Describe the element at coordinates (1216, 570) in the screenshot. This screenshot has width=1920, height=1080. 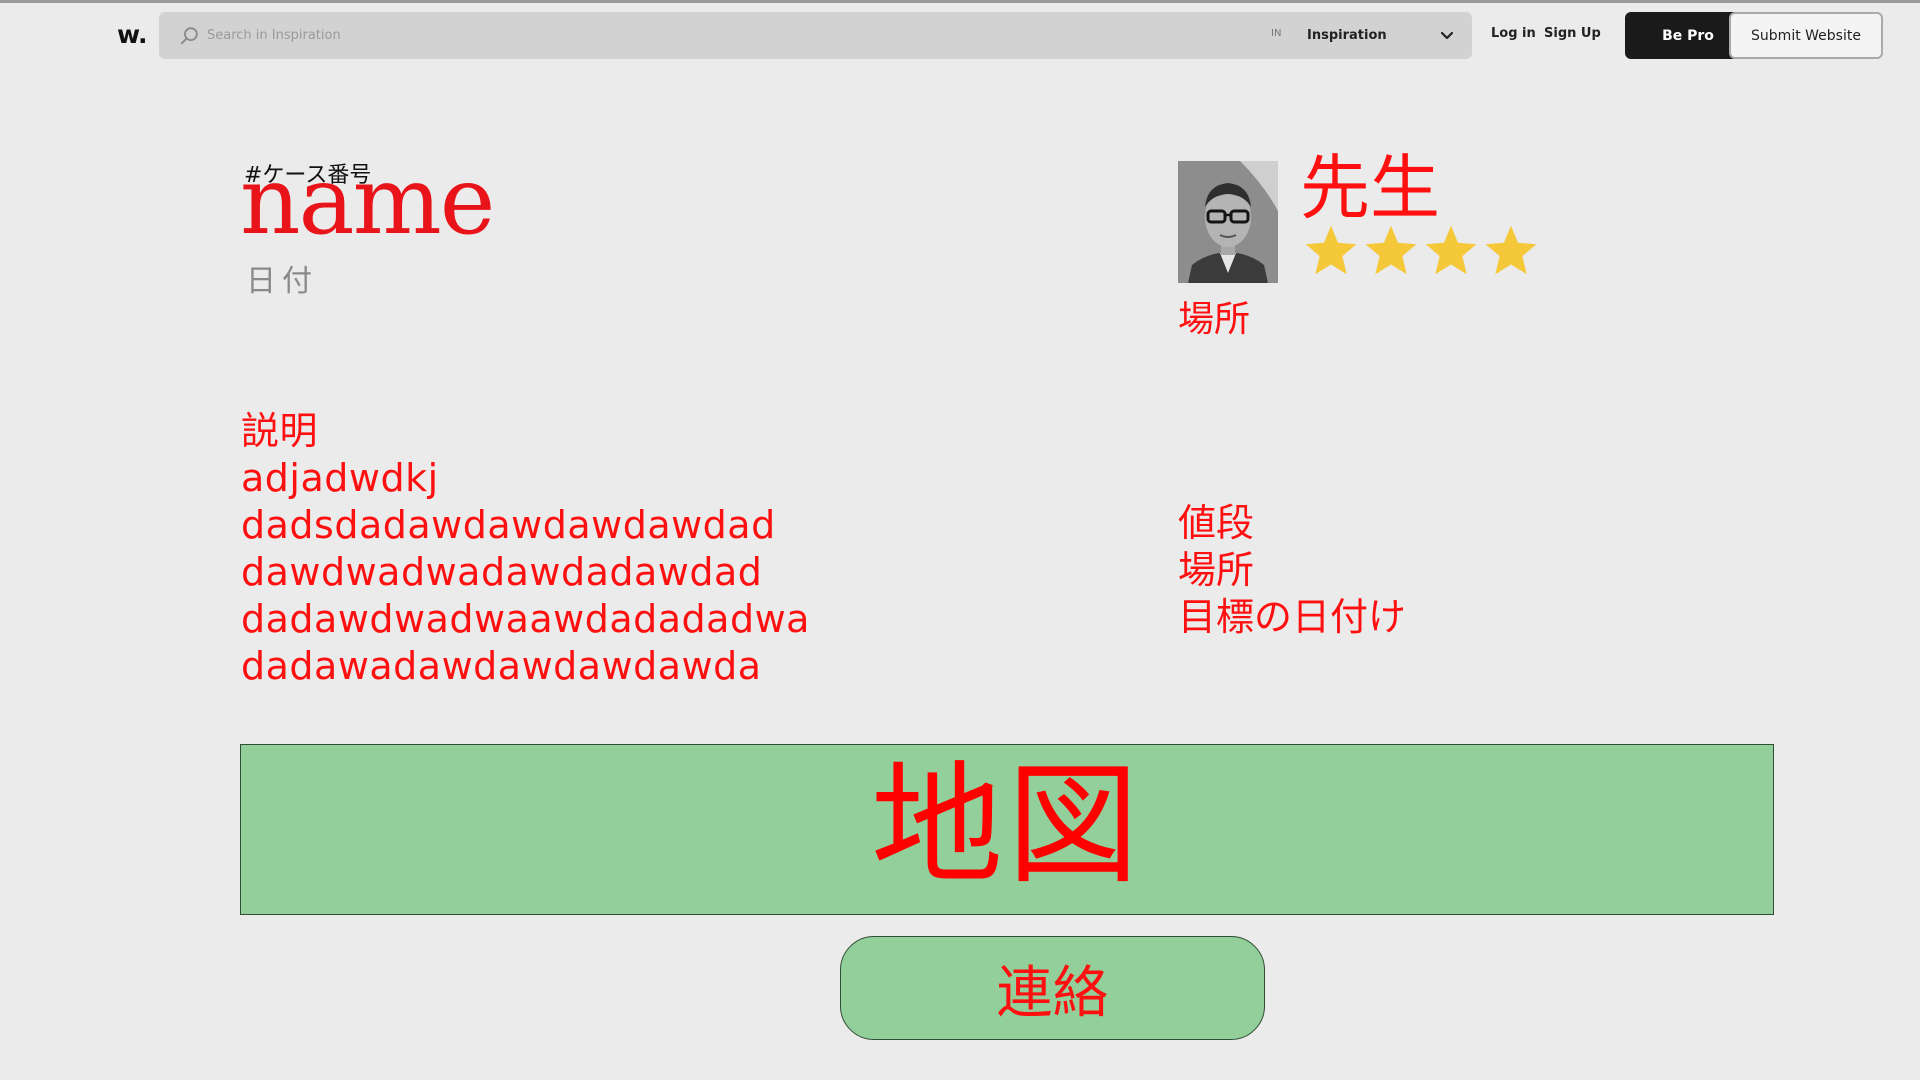
I see `location-label: 場所` at that location.